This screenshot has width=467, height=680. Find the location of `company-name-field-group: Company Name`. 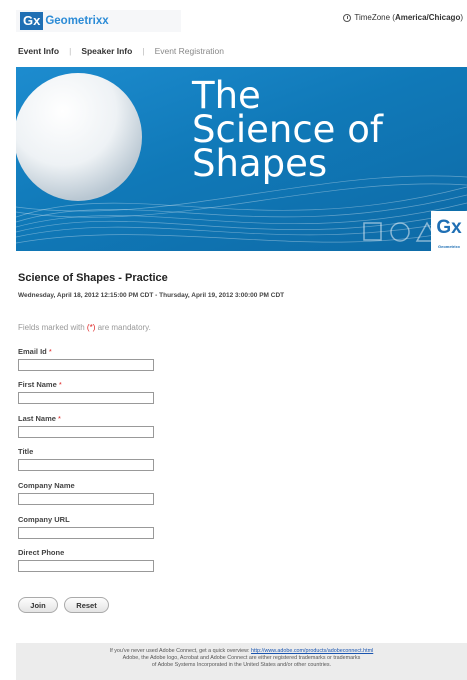

company-name-field-group: Company Name is located at coordinates (86, 493).